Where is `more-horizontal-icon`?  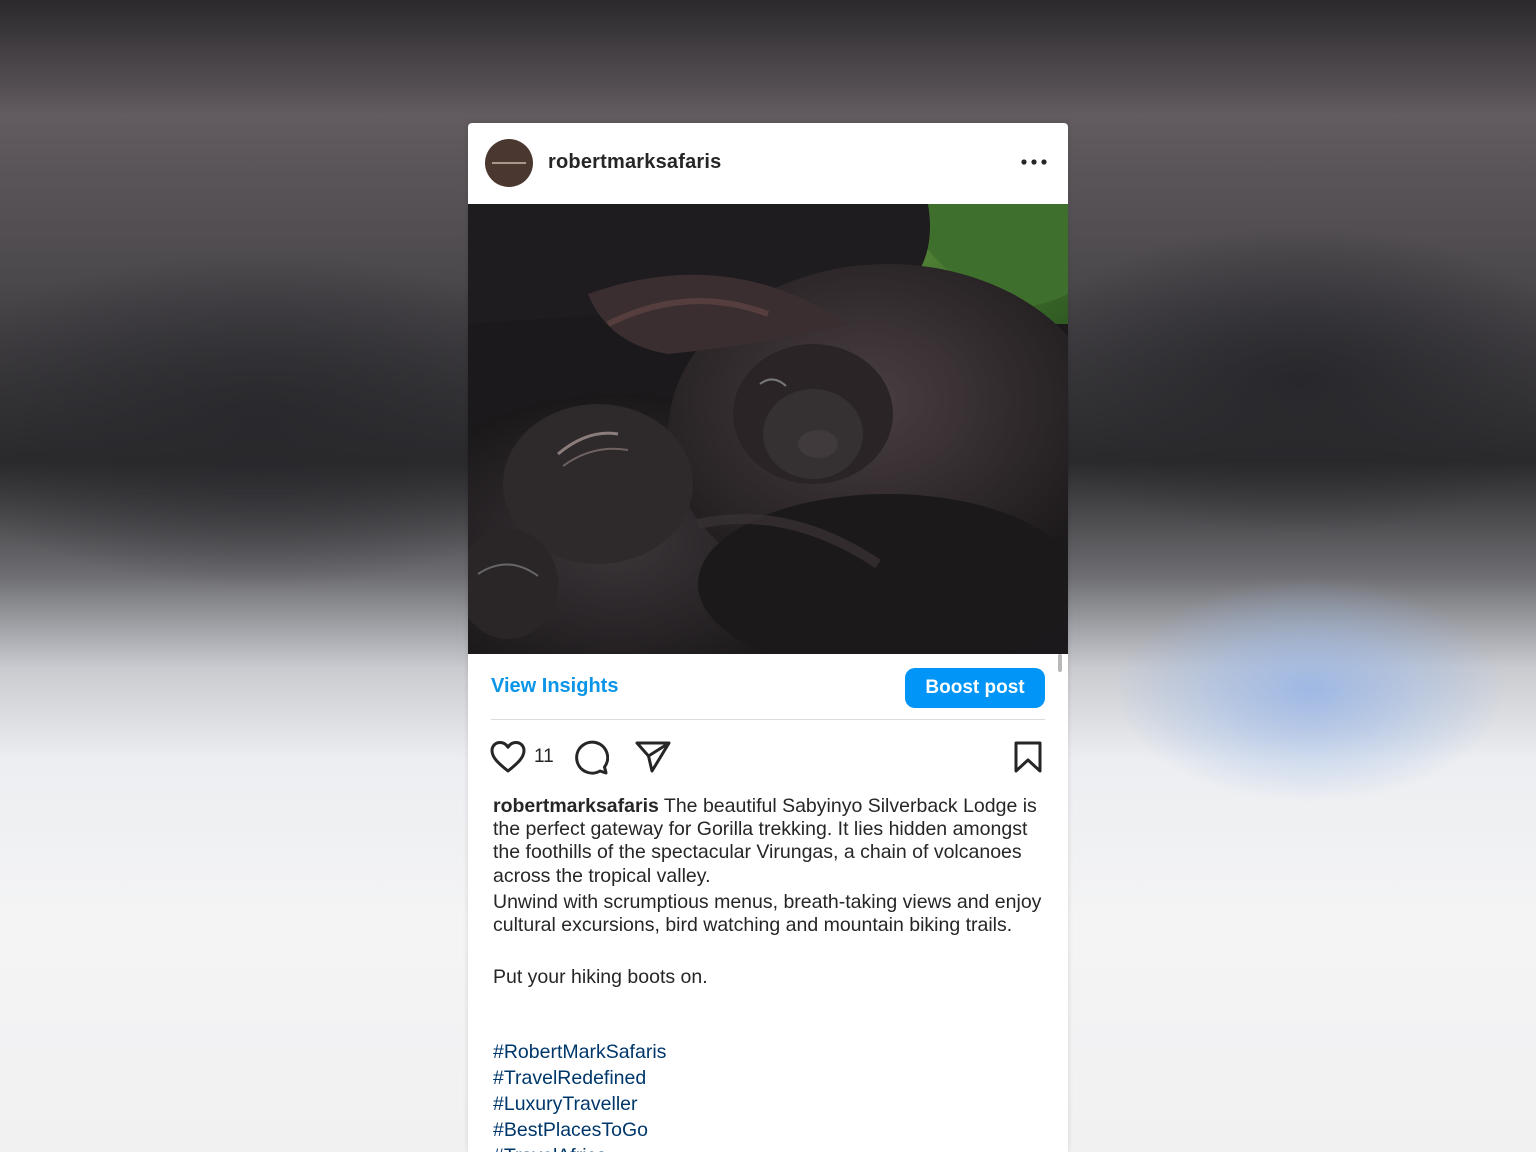 more-horizontal-icon is located at coordinates (1034, 162).